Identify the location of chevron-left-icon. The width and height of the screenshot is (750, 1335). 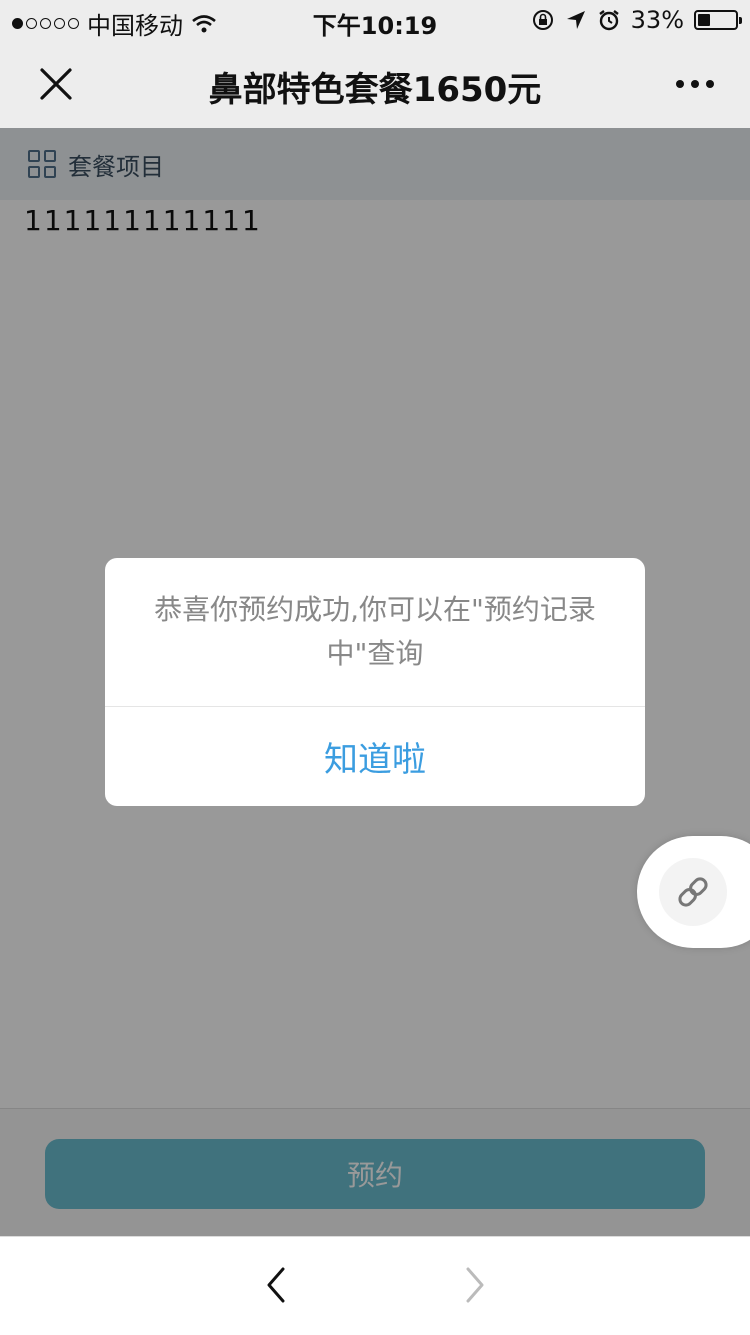
(276, 1285).